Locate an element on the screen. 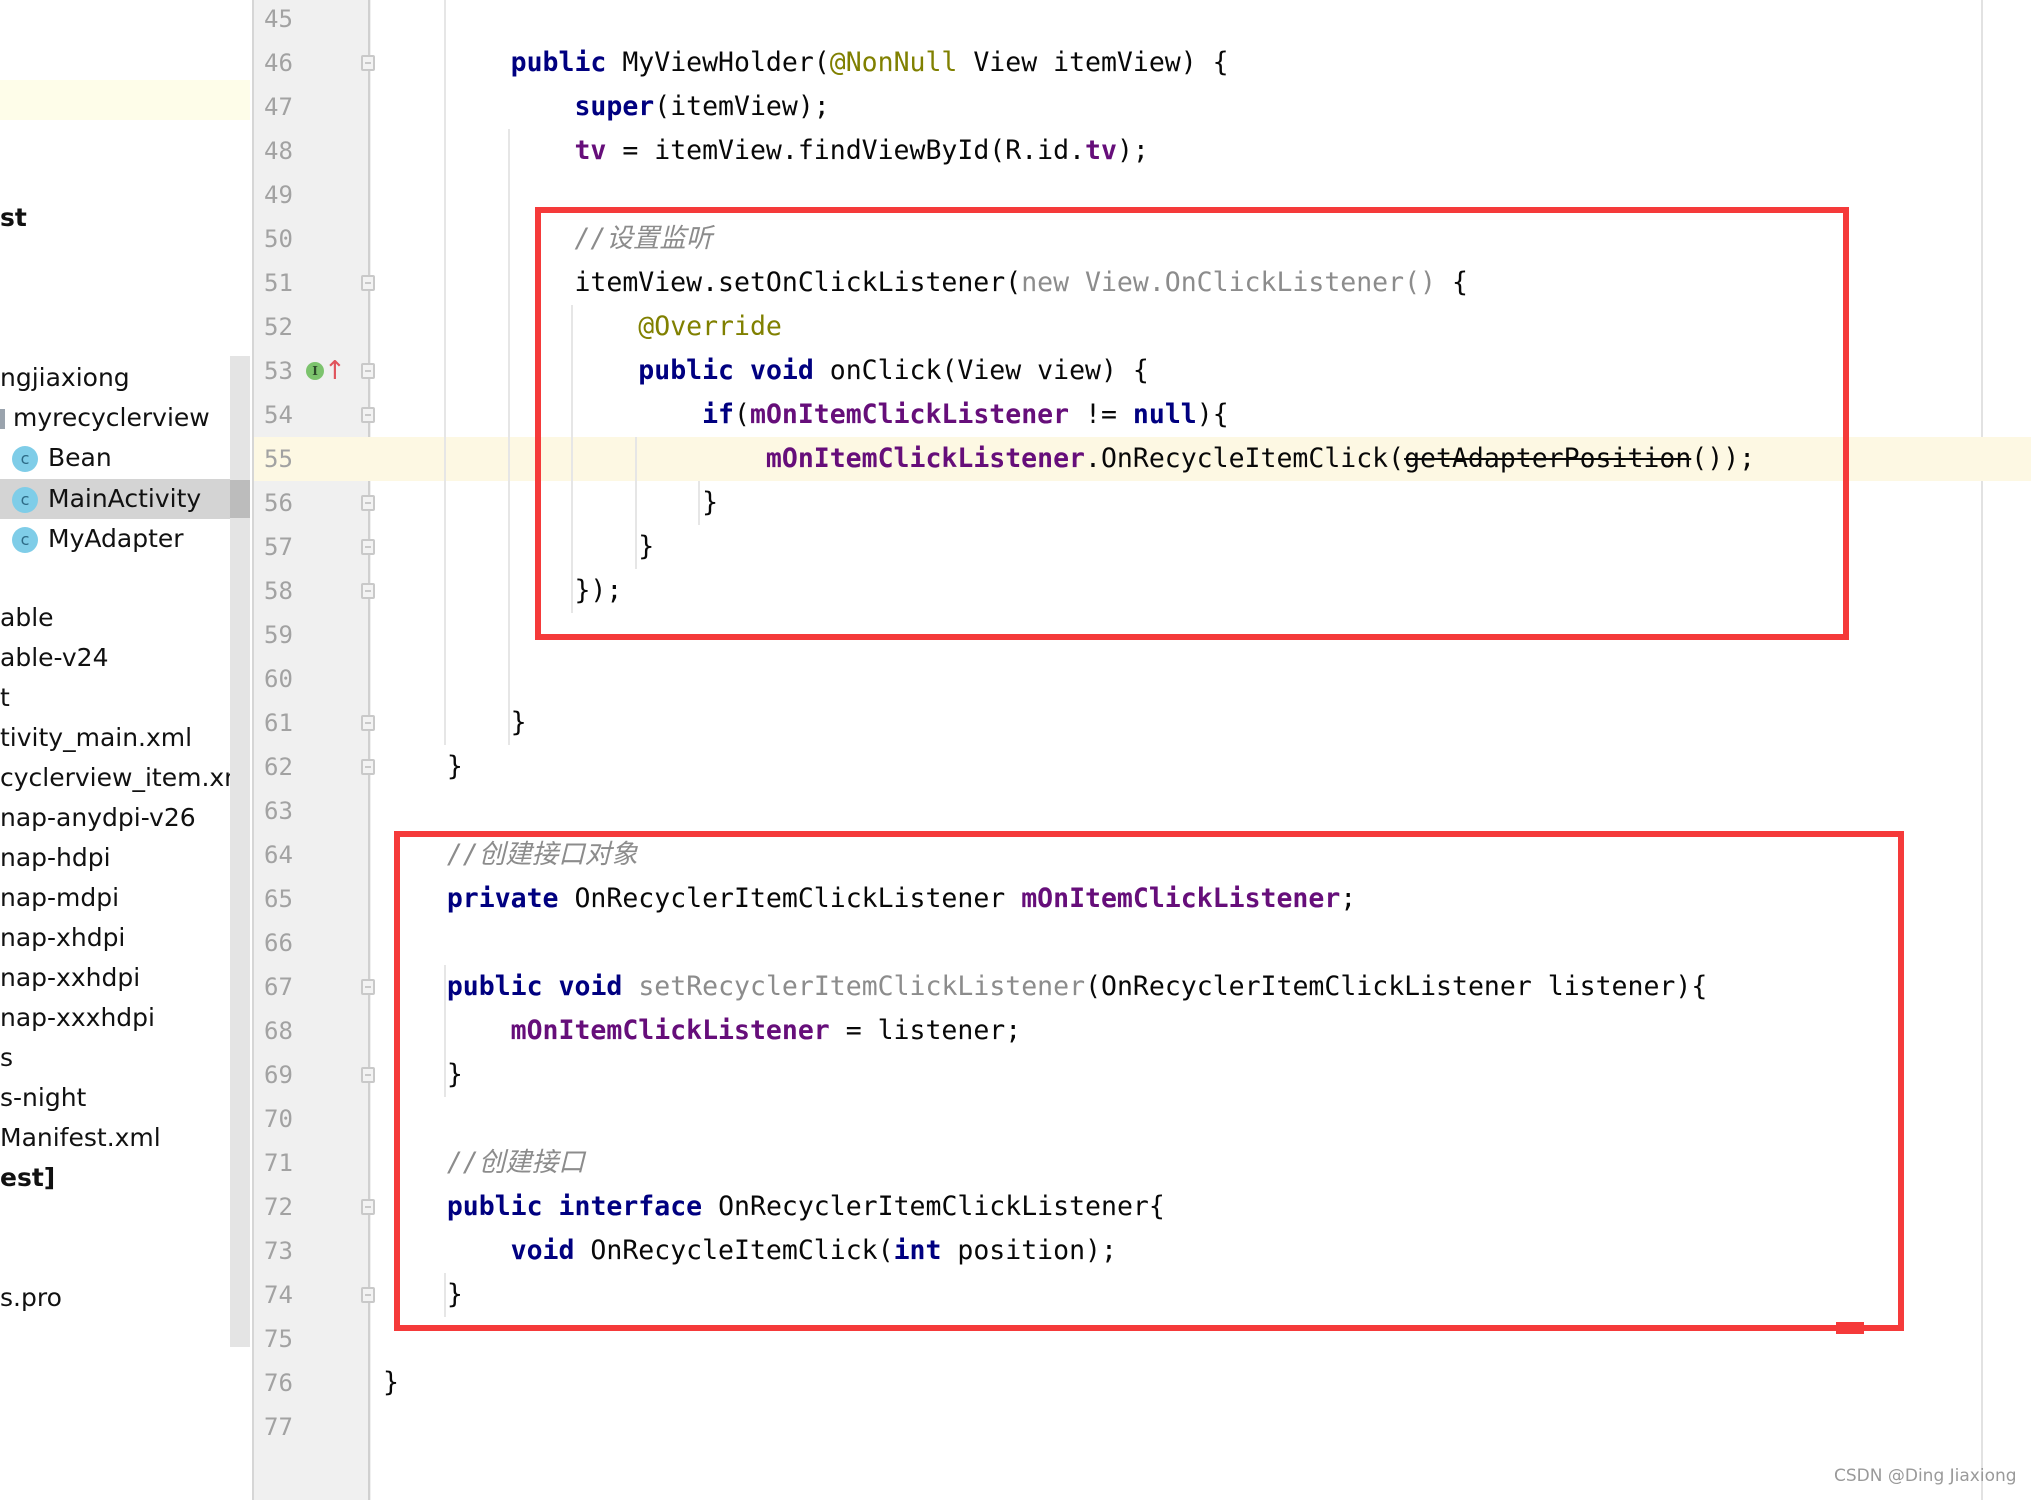 This screenshot has width=2031, height=1500. line-number: 59 is located at coordinates (294, 635).